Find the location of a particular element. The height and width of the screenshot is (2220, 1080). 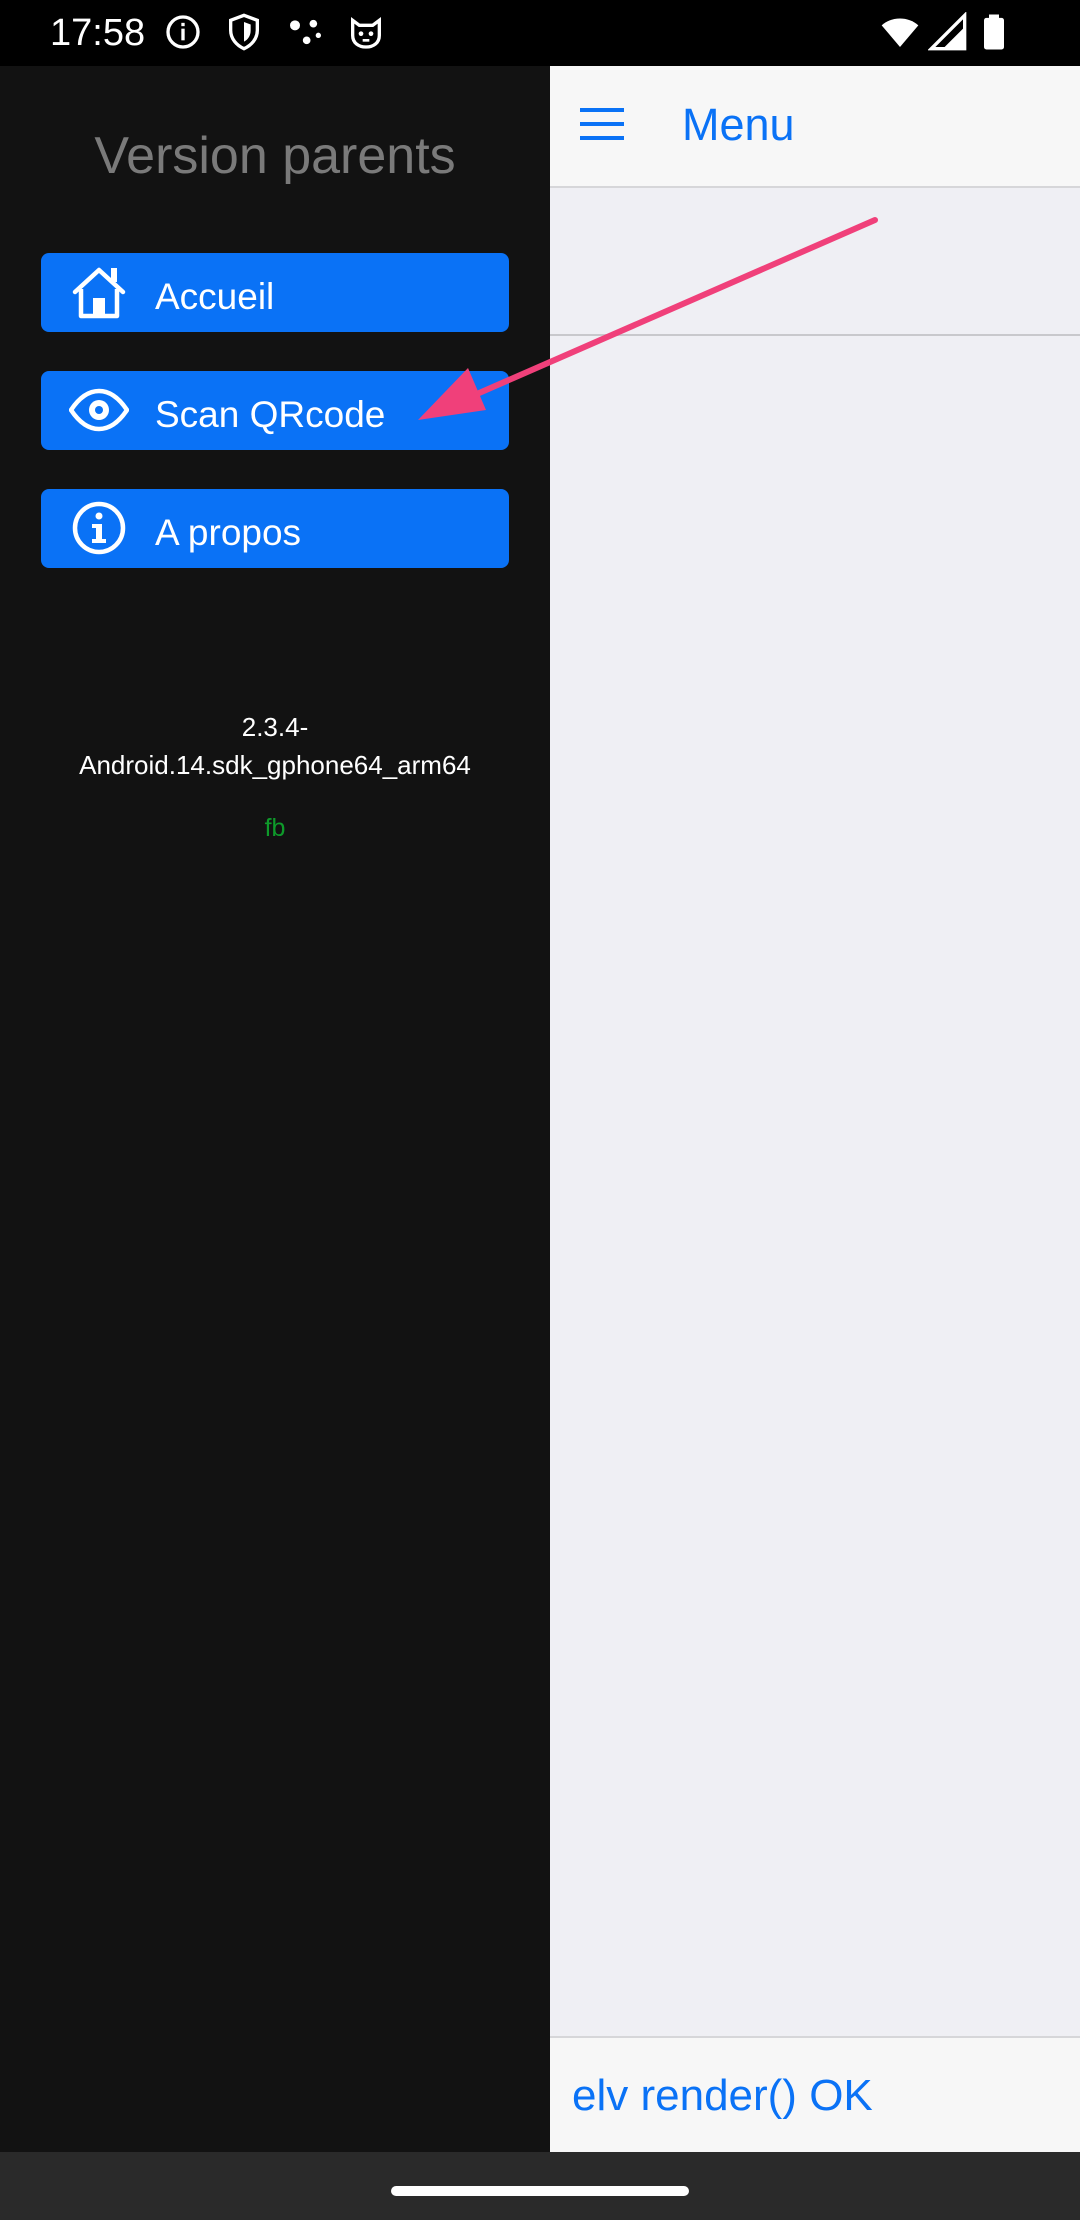

drawer-item-a-propos: A propos is located at coordinates (275, 528).